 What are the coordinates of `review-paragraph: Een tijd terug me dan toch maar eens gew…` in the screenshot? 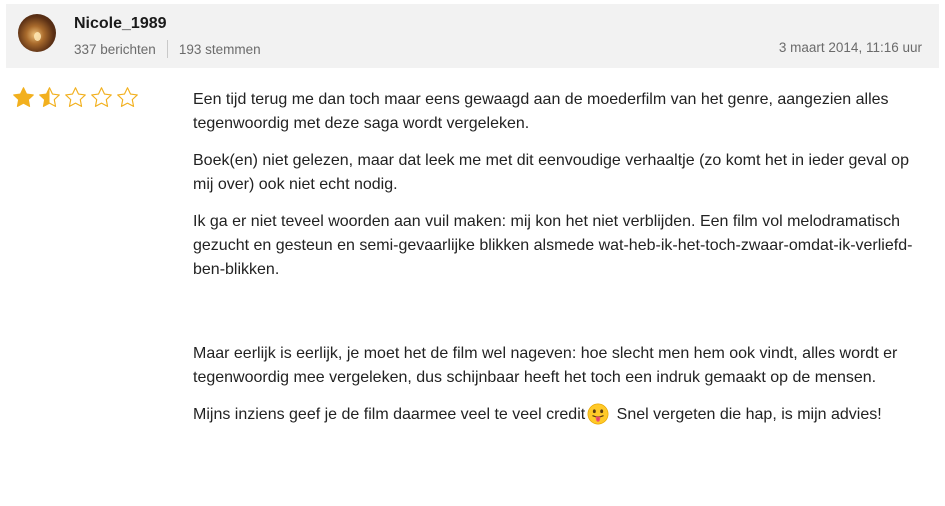 It's located at (541, 111).